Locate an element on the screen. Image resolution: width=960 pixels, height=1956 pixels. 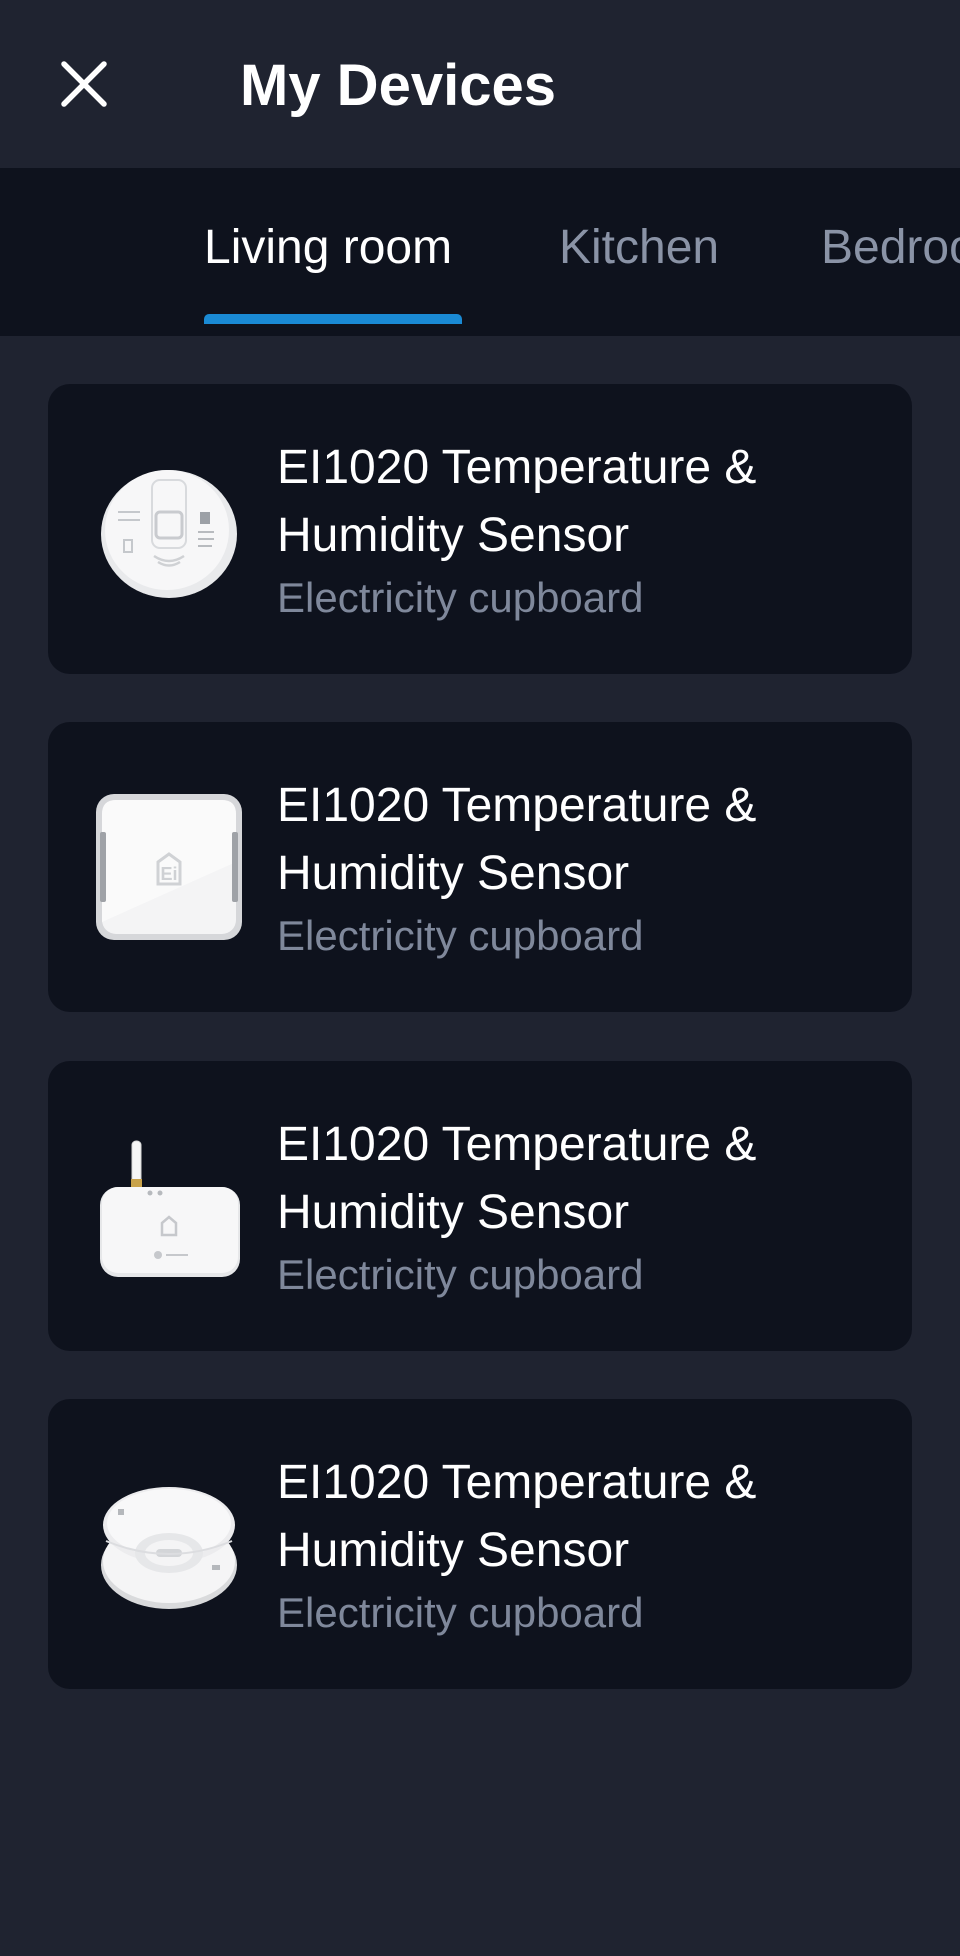
gateway-hub-icon is located at coordinates (170, 1208).